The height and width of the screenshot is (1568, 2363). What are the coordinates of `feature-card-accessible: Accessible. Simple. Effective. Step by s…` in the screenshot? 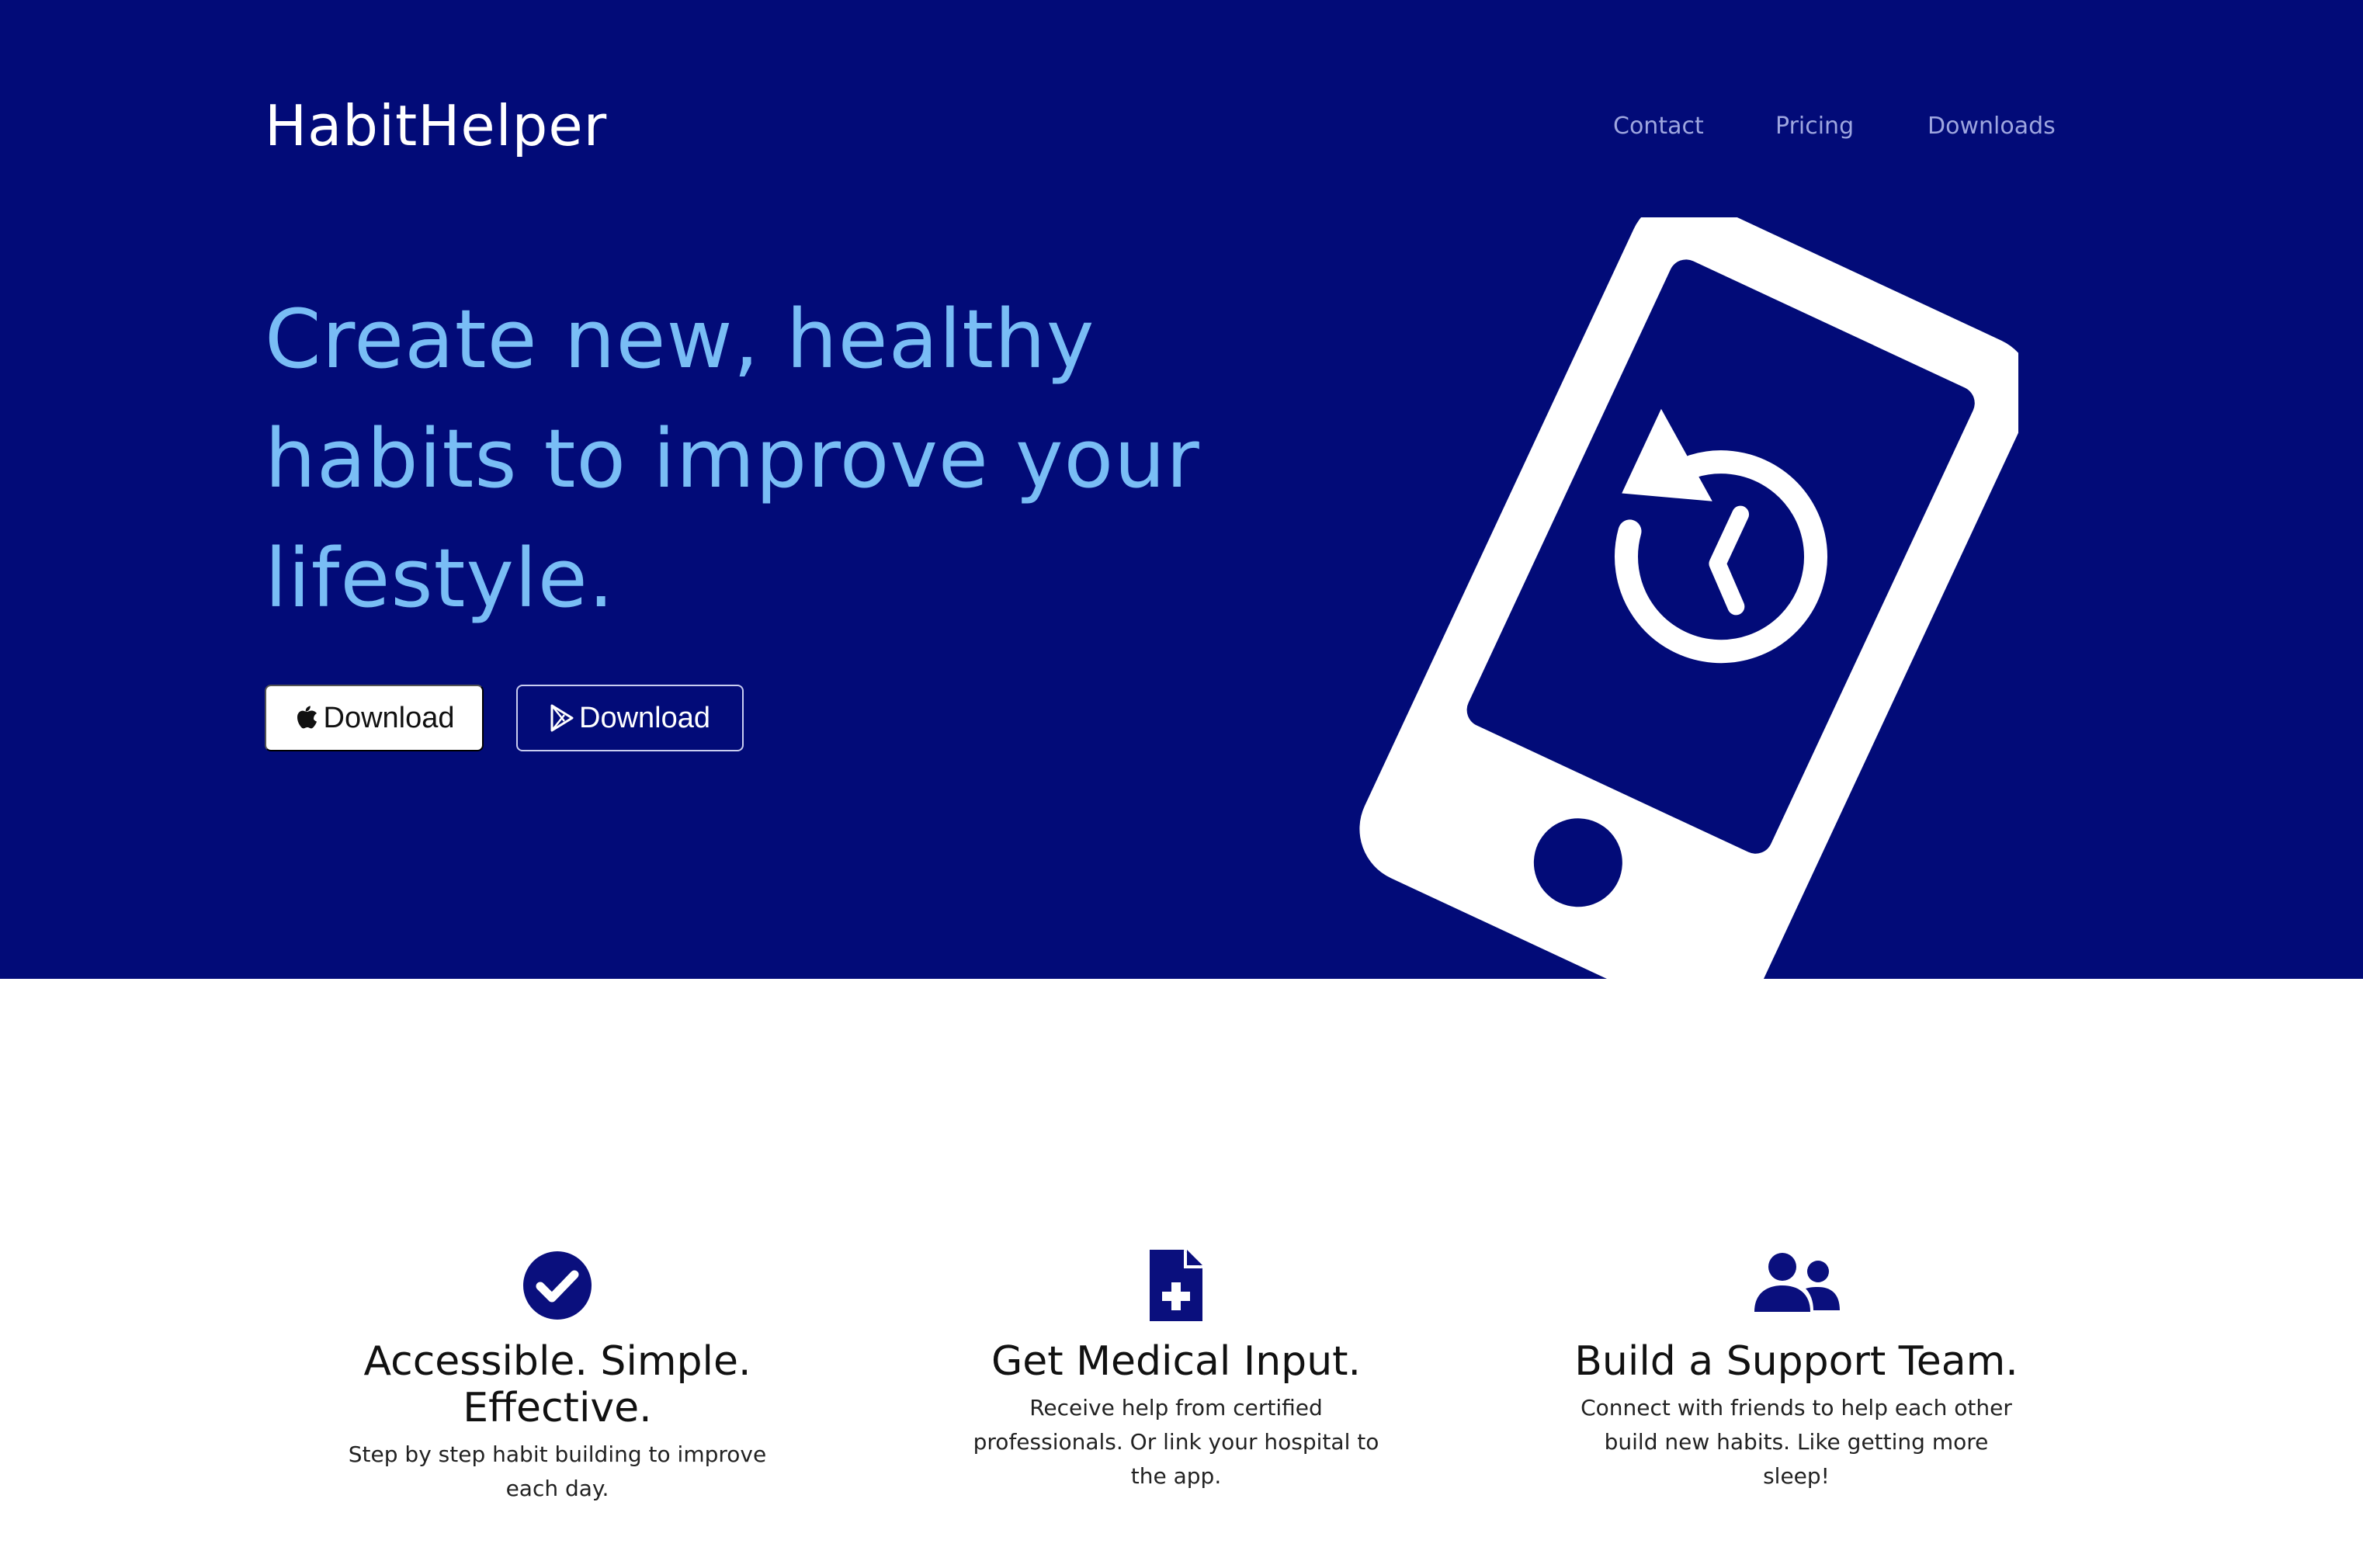 It's located at (557, 1376).